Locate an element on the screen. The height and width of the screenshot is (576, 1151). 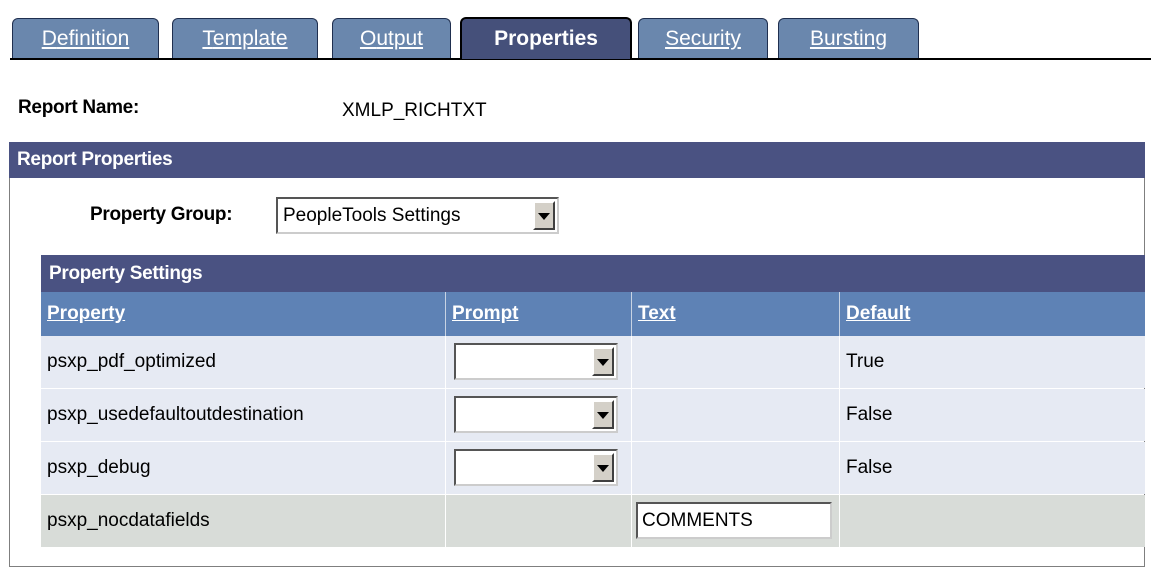
column-header-text: Text is located at coordinates (735, 314).